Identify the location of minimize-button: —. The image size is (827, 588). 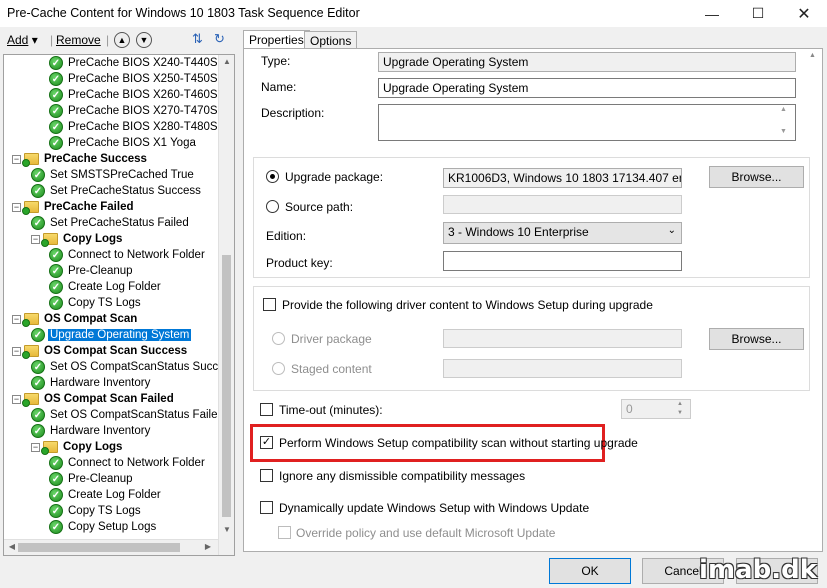
(712, 13).